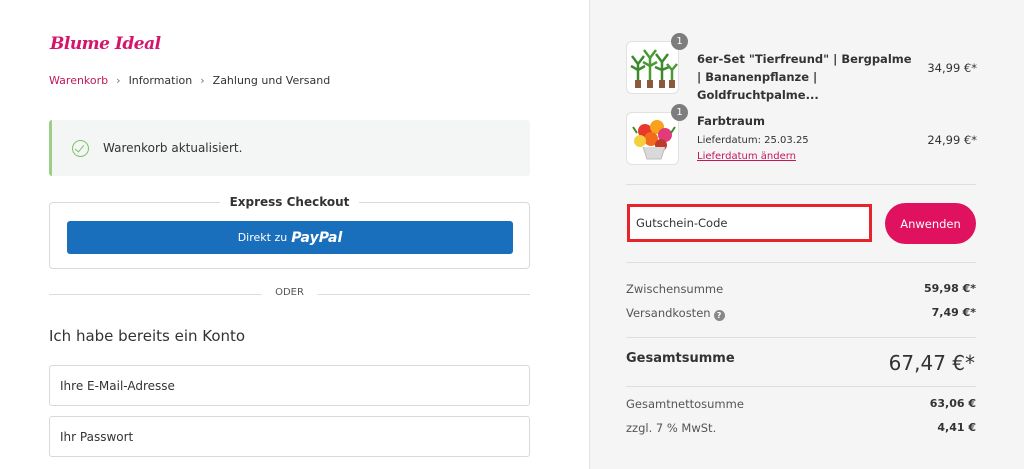  I want to click on tax-label: zzgl. 7 % MwSt., so click(671, 428).